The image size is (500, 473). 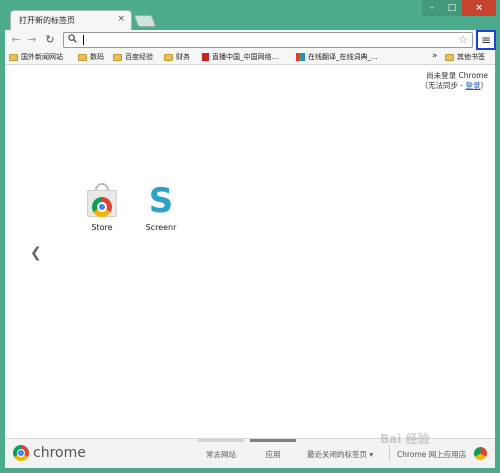 I want to click on tab-label: 应用, so click(x=273, y=454).